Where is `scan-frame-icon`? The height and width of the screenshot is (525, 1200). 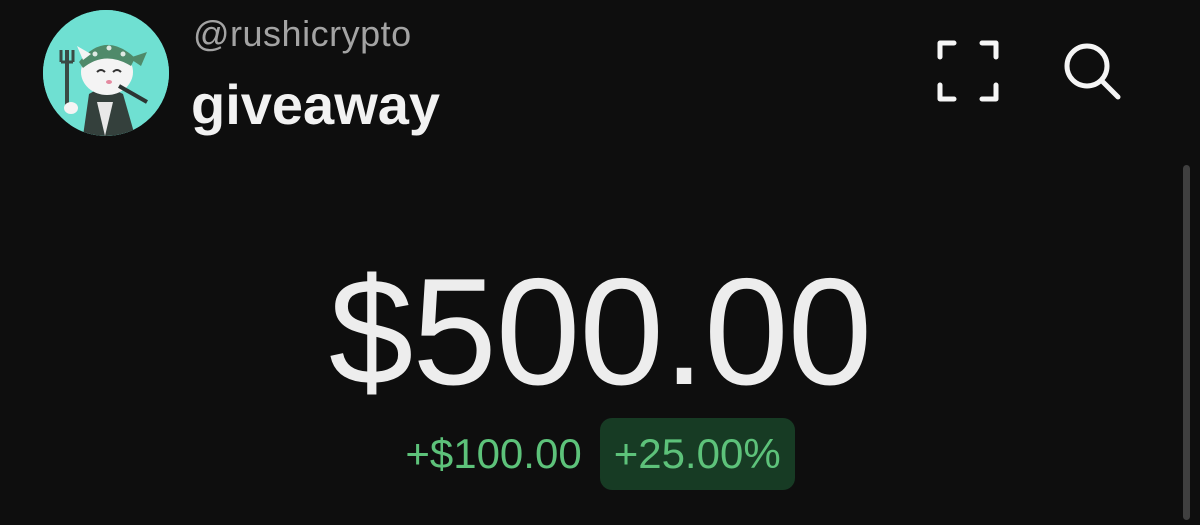 scan-frame-icon is located at coordinates (968, 71).